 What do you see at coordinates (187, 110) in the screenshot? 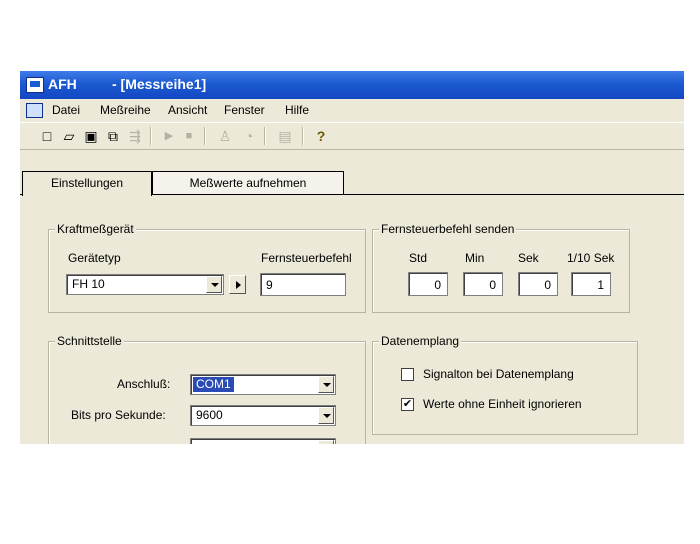
I see `menu-ansicht: Ansicht` at bounding box center [187, 110].